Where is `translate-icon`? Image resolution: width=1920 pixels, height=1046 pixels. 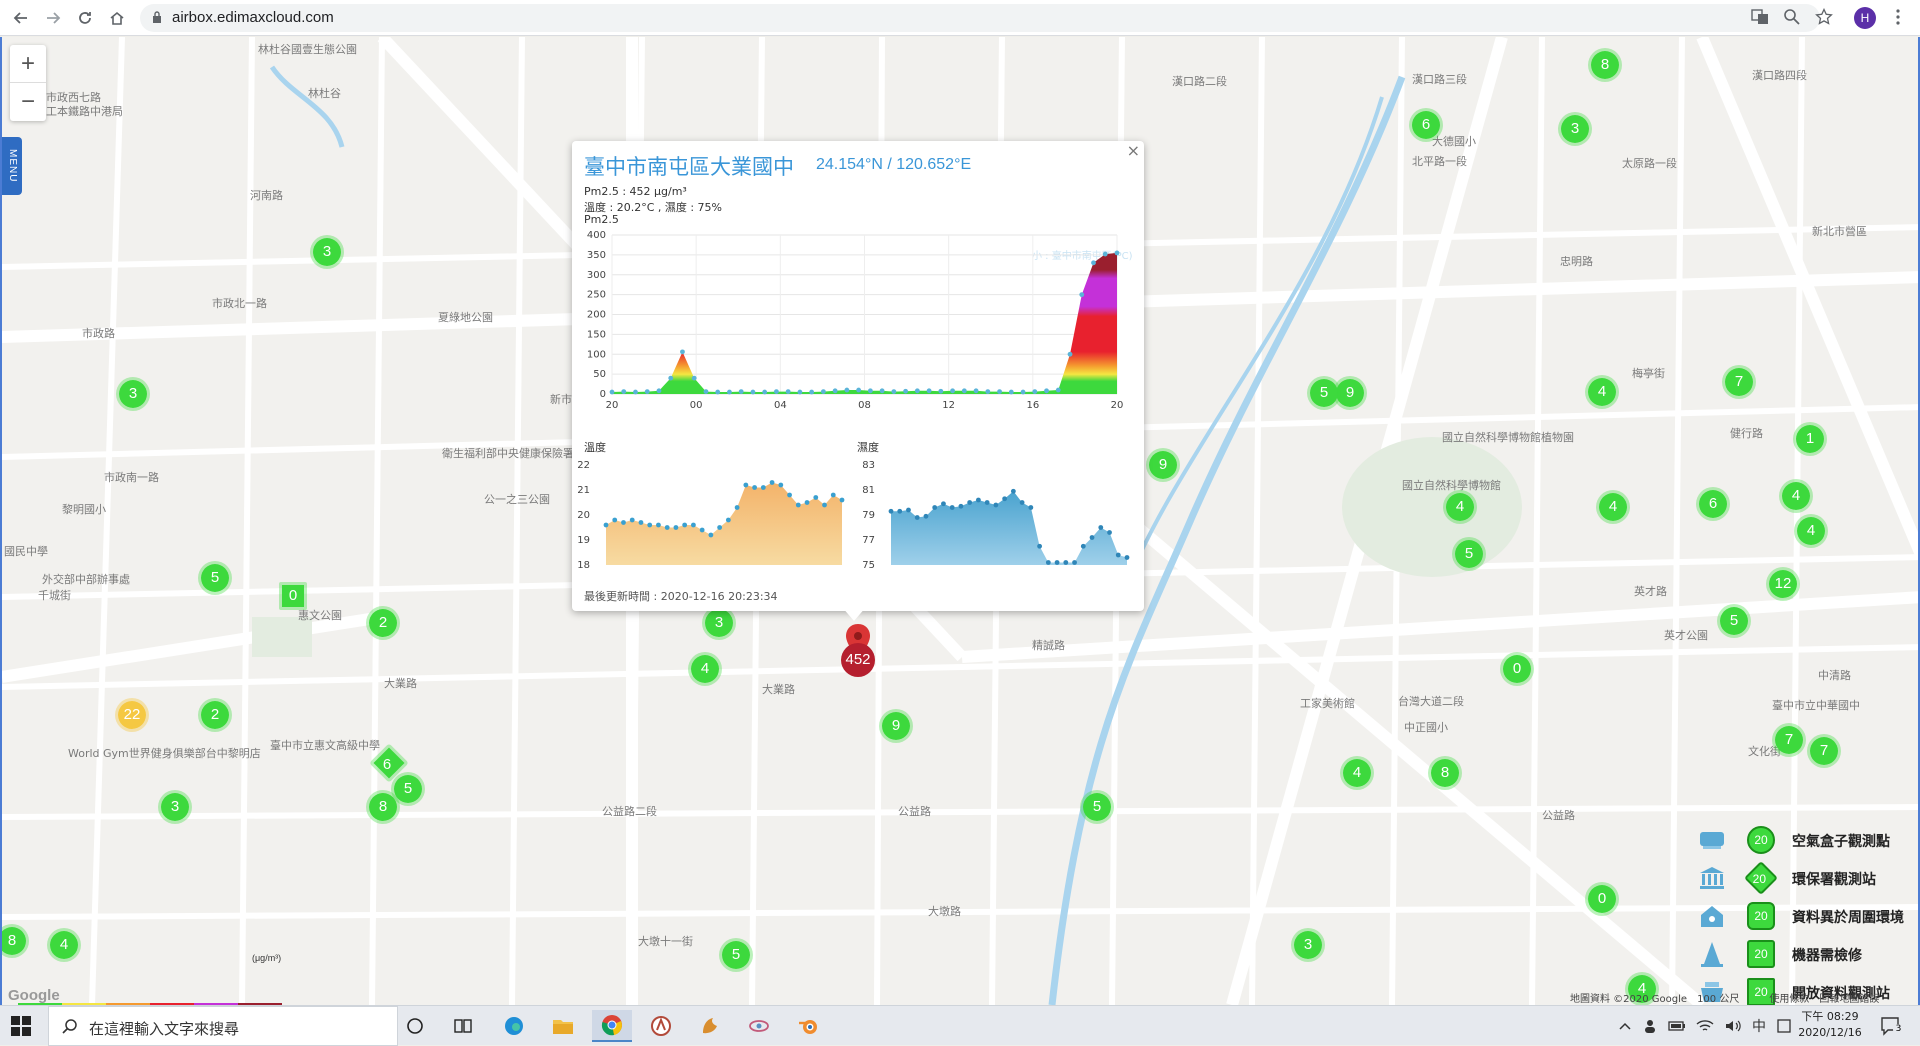
translate-icon is located at coordinates (1760, 18).